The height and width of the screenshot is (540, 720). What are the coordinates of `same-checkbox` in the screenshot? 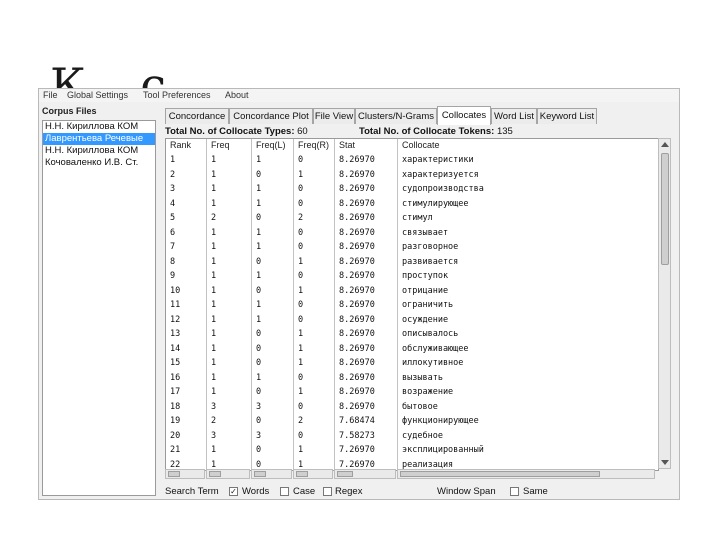 It's located at (514, 491).